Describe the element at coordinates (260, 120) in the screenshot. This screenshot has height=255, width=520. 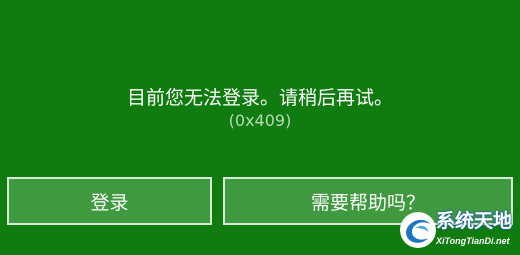
I see `error-code: (0x409)` at that location.